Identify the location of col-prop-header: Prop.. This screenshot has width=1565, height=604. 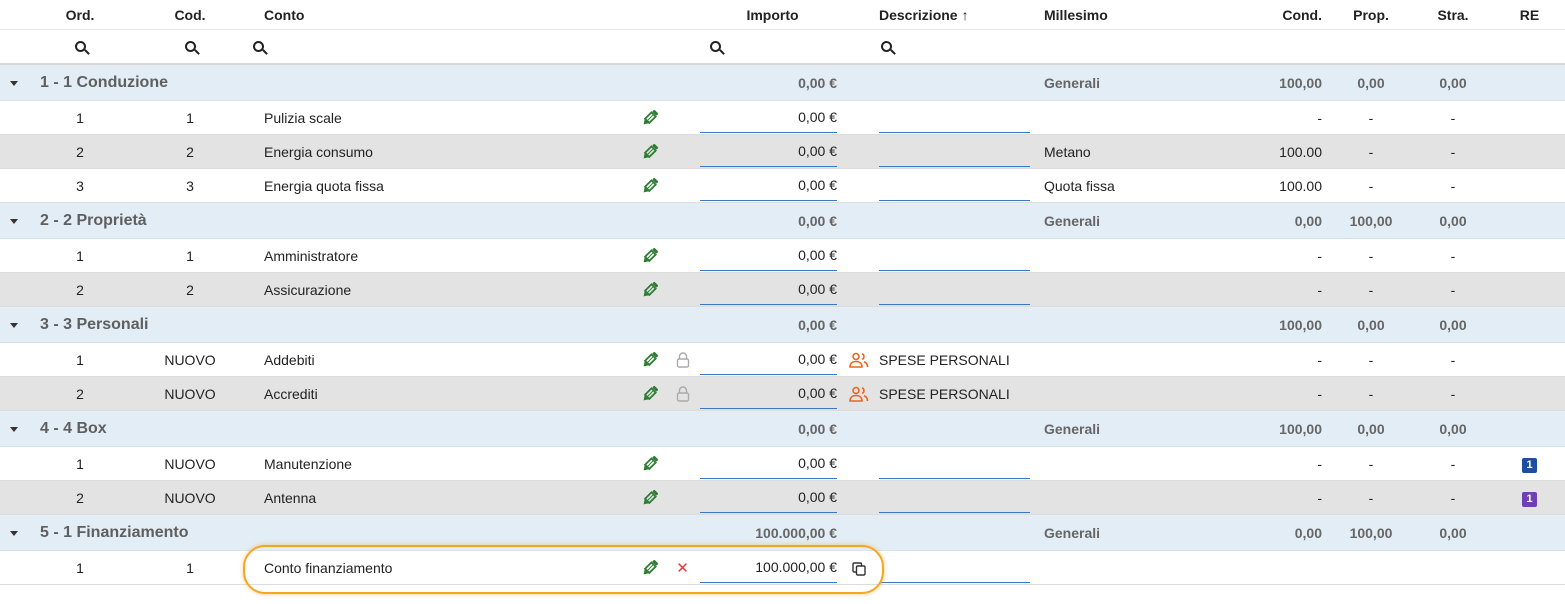
(1371, 15).